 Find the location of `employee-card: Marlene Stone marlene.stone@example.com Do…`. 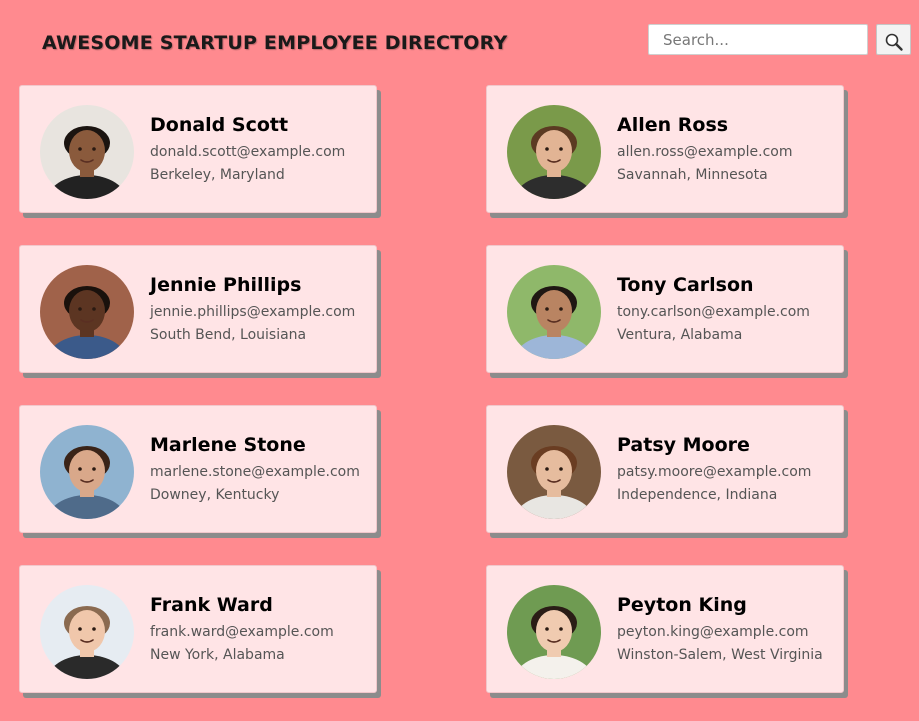

employee-card: Marlene Stone marlene.stone@example.com Do… is located at coordinates (198, 469).